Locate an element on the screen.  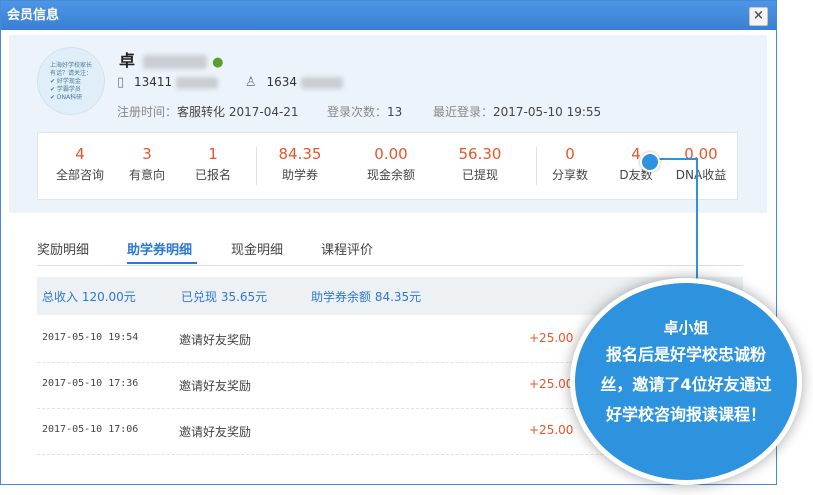
avatar: 上海好学校家长 有话？请关注： ✔ 好学现金 ✔ 学霸学员 ✔ DNA科研 is located at coordinates (71, 81).